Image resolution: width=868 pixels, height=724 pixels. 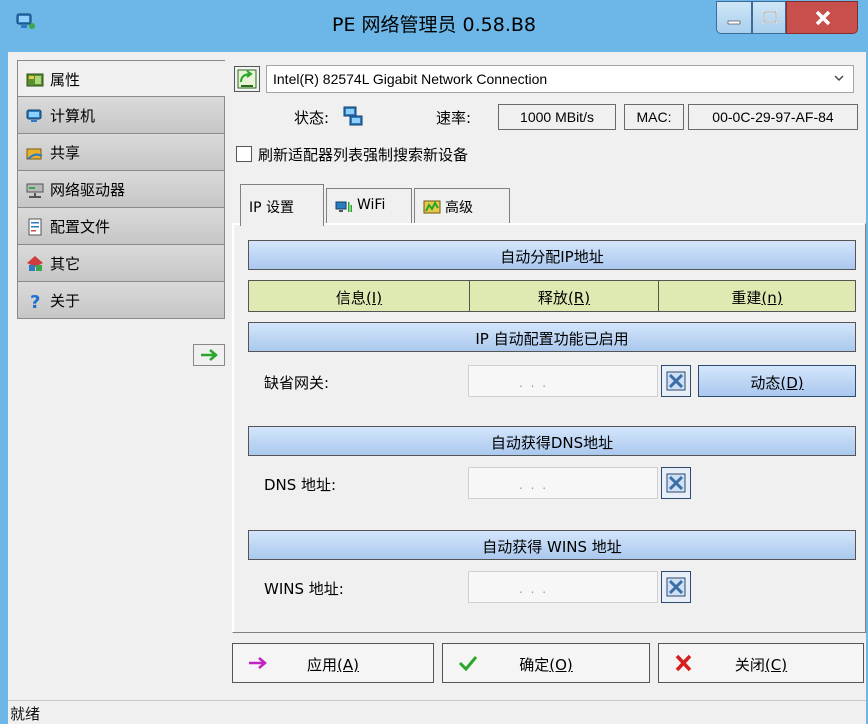 I want to click on minimize-icon, so click(x=734, y=22).